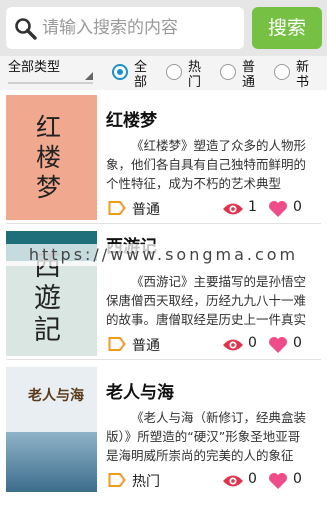 The height and width of the screenshot is (513, 327). Describe the element at coordinates (49, 157) in the screenshot. I see `cover-title: 红楼梦` at that location.